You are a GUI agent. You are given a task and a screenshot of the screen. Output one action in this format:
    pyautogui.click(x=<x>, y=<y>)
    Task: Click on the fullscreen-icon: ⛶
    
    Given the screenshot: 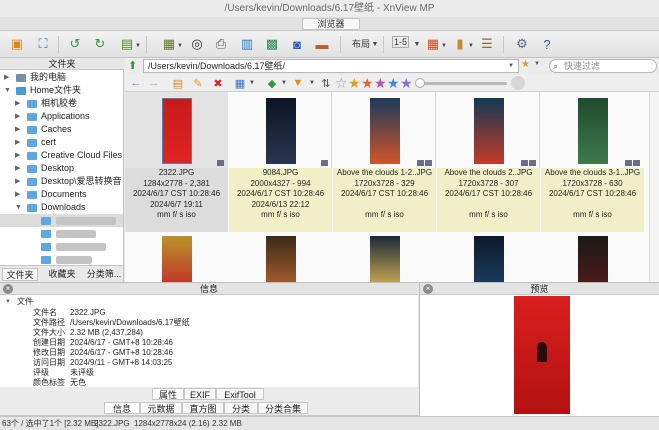 What is the action you would take?
    pyautogui.click(x=43, y=44)
    